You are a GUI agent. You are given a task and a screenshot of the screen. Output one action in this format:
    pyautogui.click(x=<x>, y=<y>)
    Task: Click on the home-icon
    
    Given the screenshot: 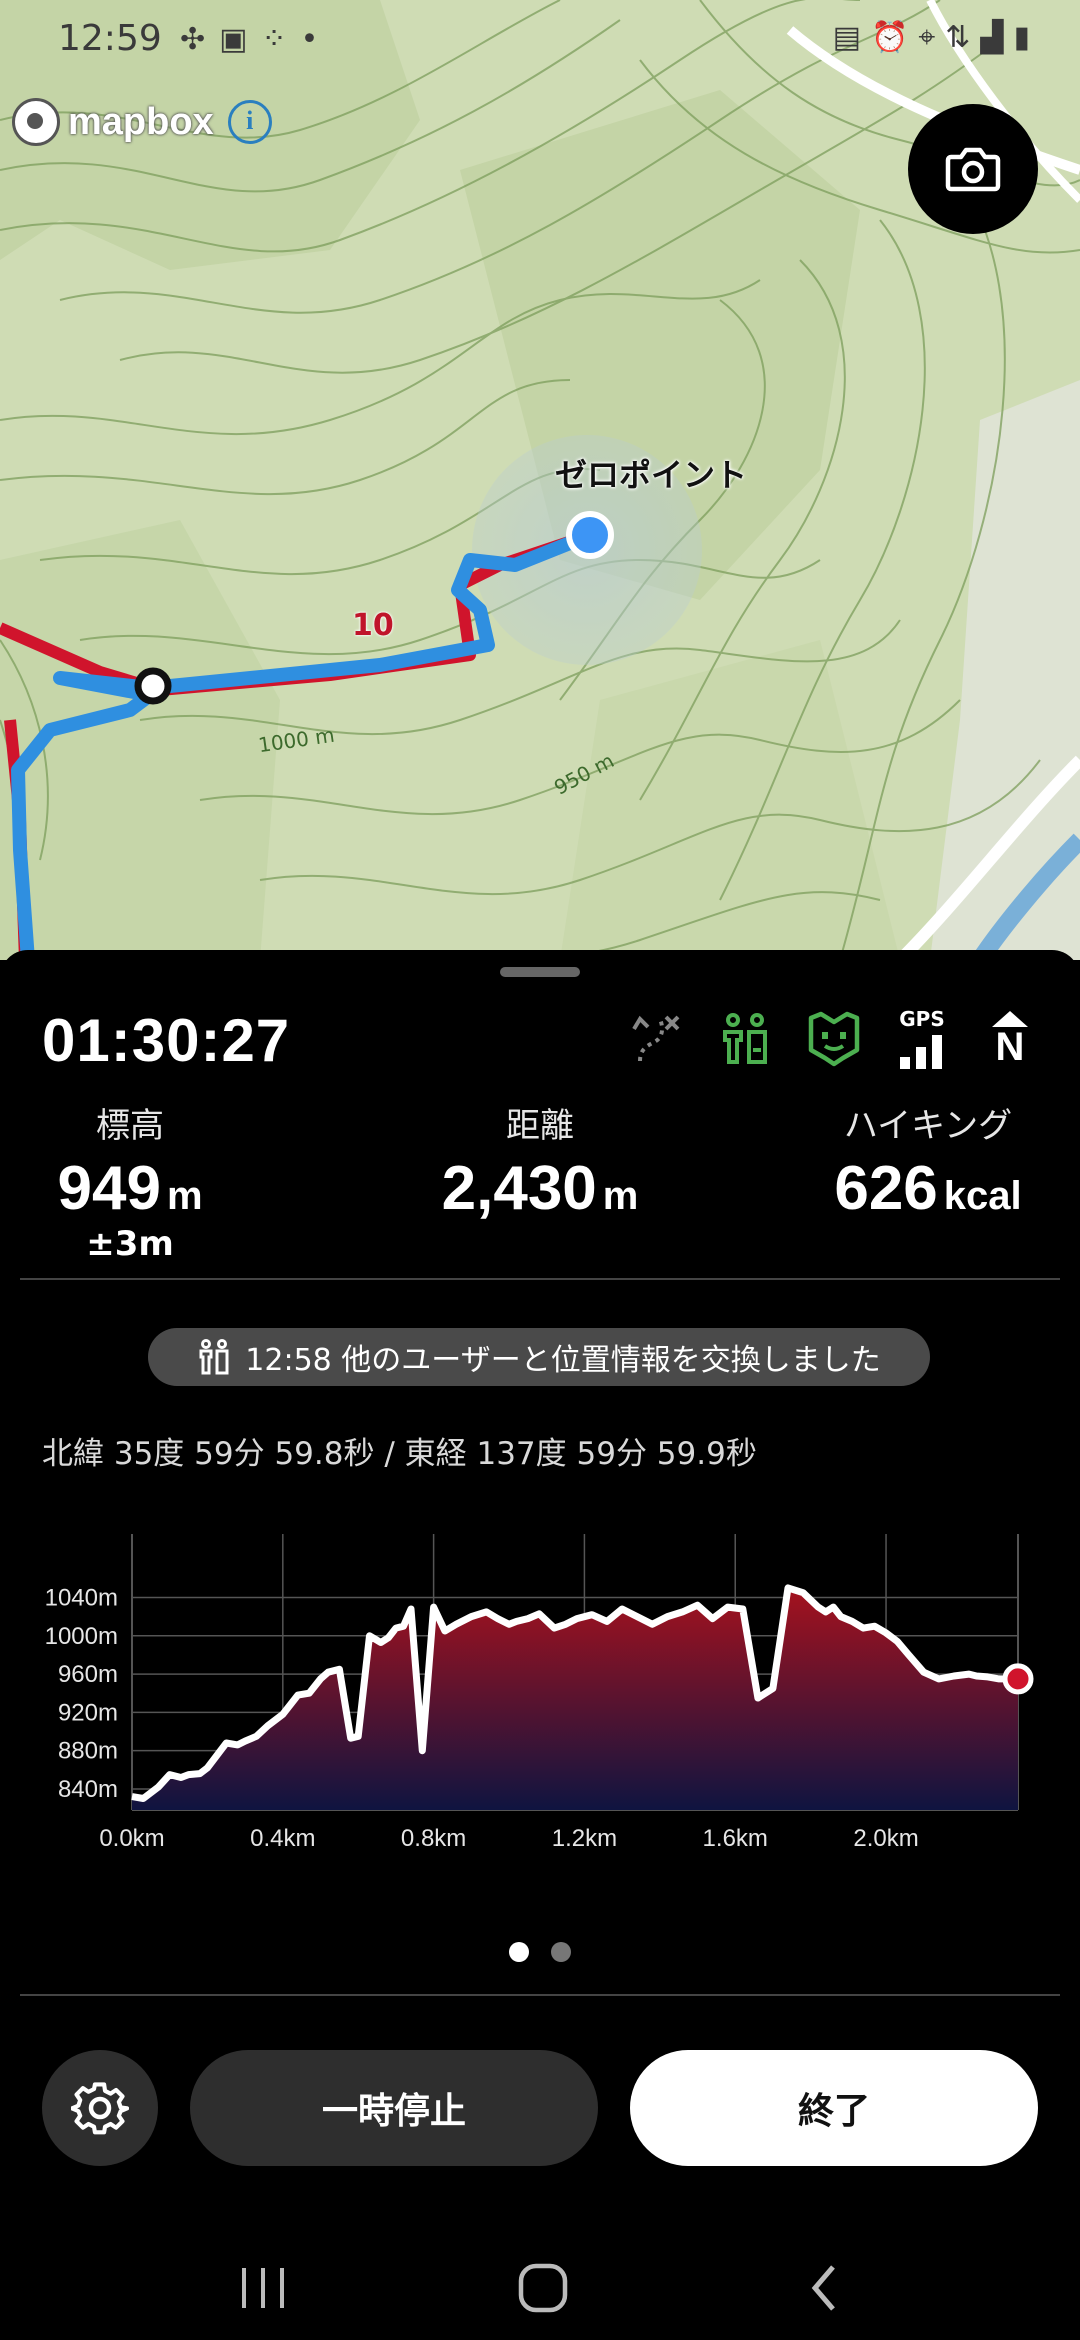 What is the action you would take?
    pyautogui.click(x=543, y=2288)
    